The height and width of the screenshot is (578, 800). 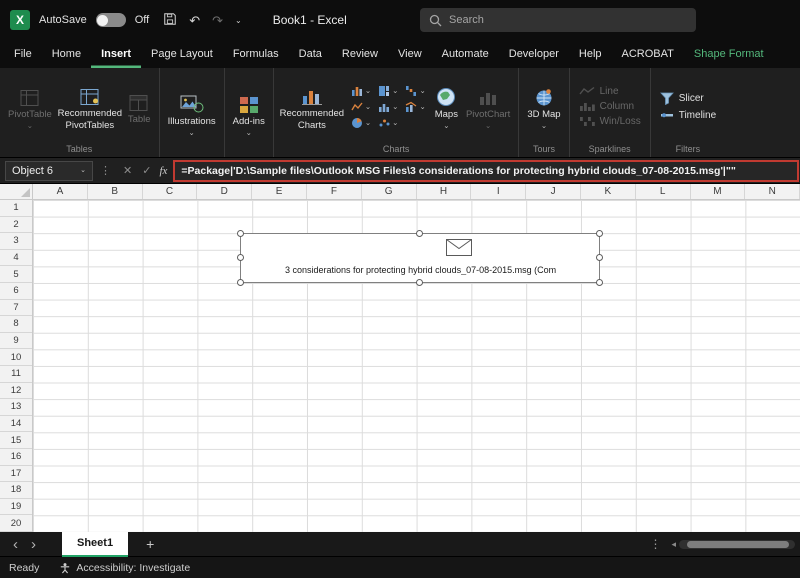 I want to click on horizontal-scrollbar-thumb, so click(x=738, y=544).